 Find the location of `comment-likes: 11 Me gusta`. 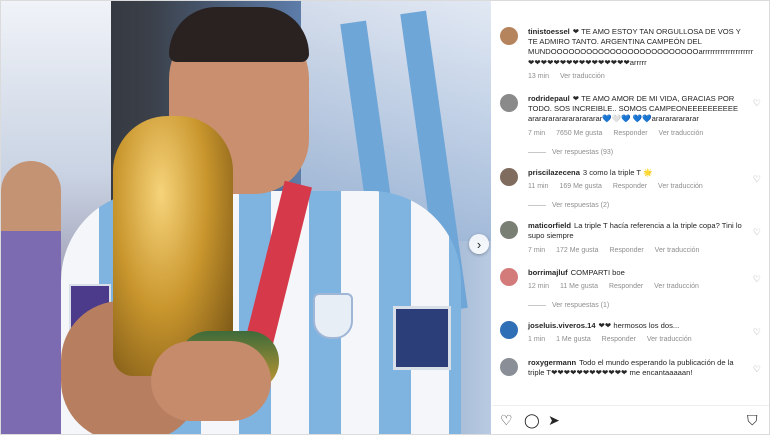

comment-likes: 11 Me gusta is located at coordinates (579, 286).